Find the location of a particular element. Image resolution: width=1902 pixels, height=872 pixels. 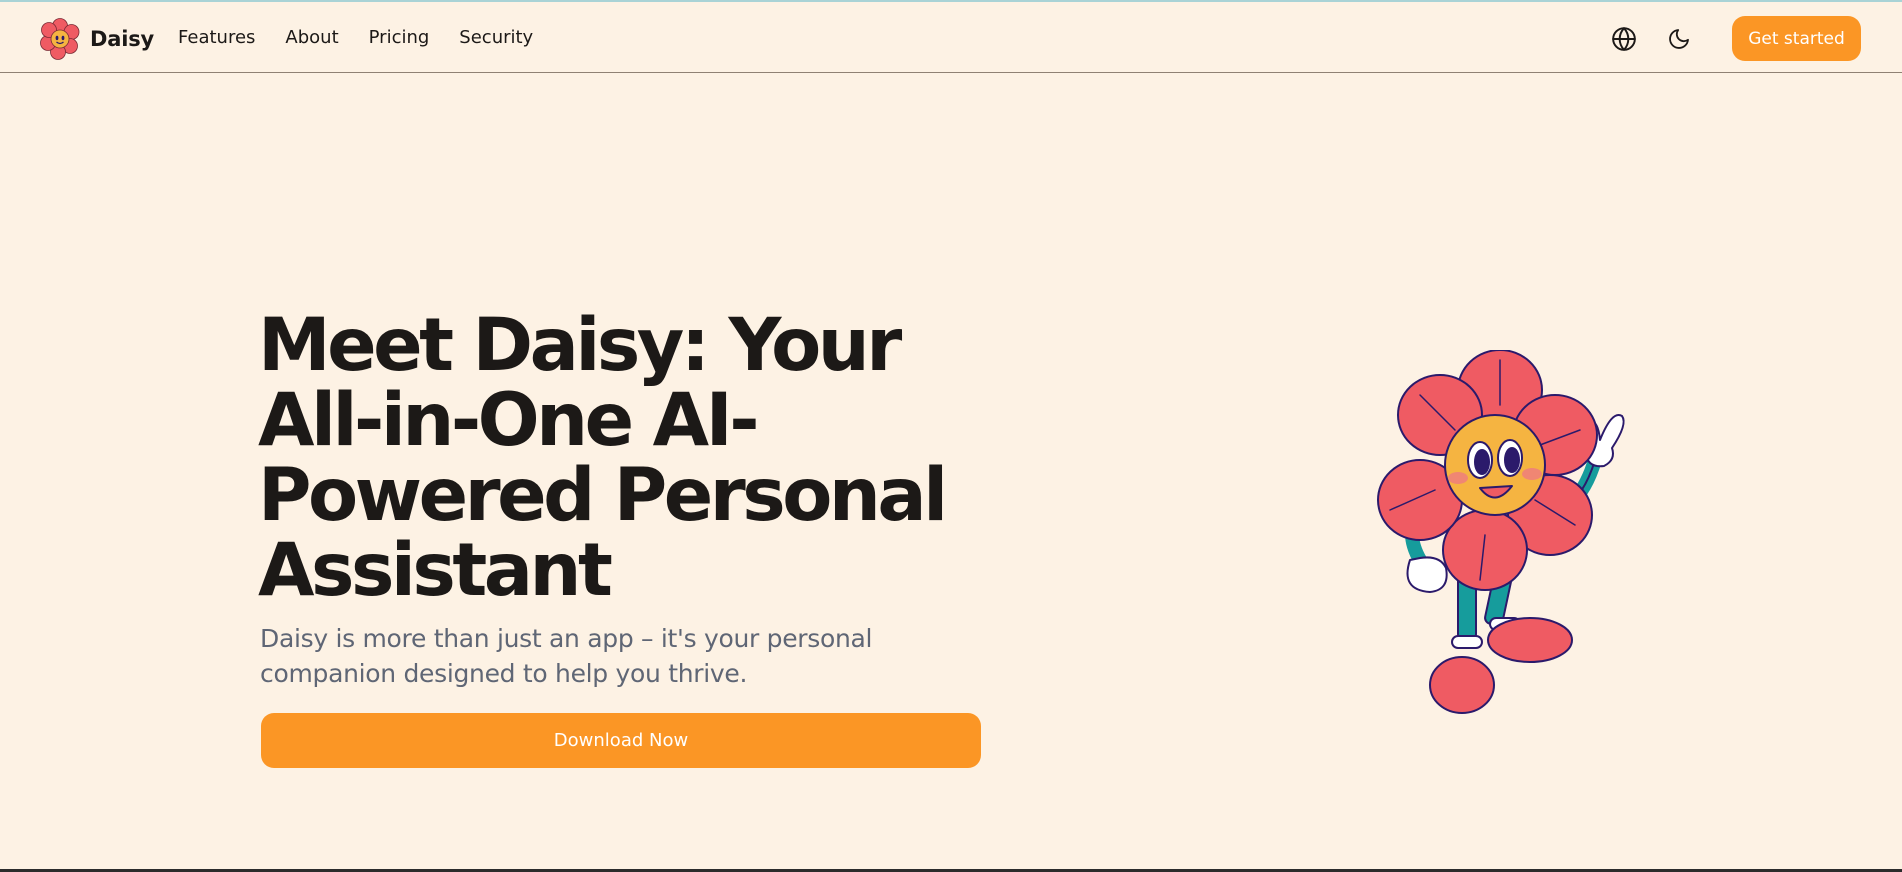

globe-icon is located at coordinates (1624, 39).